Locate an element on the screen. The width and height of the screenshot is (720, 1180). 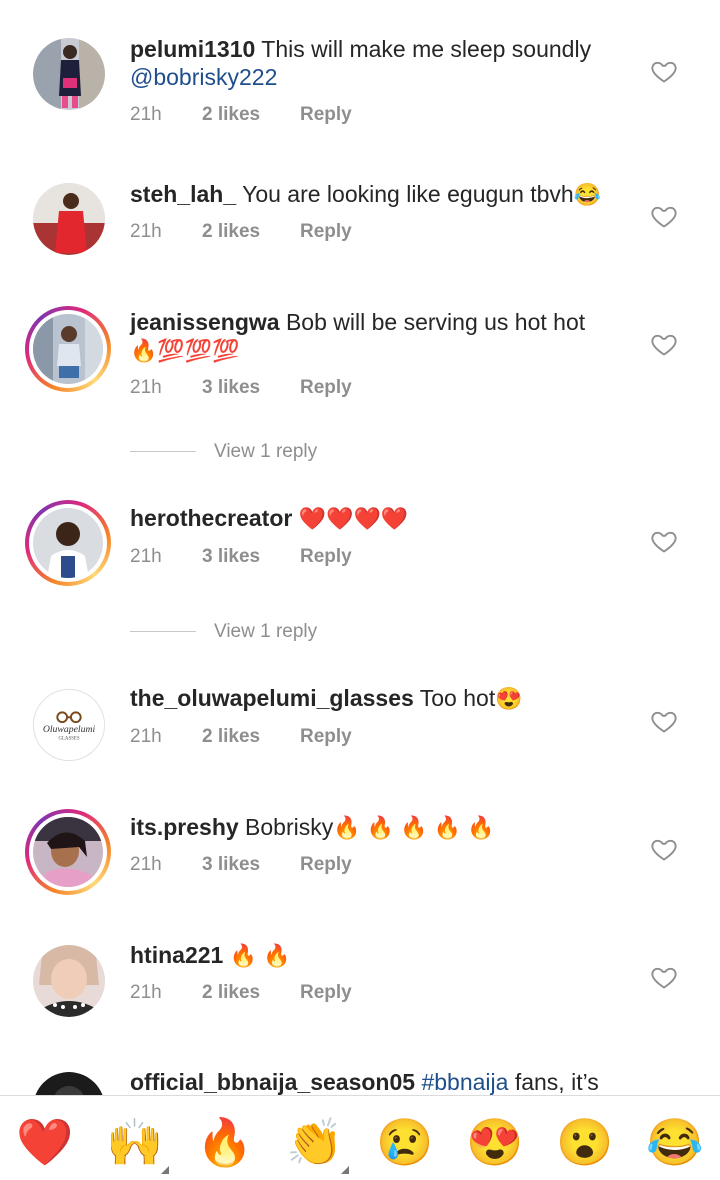
astonished-face-icon: 😮 is located at coordinates (585, 1142).